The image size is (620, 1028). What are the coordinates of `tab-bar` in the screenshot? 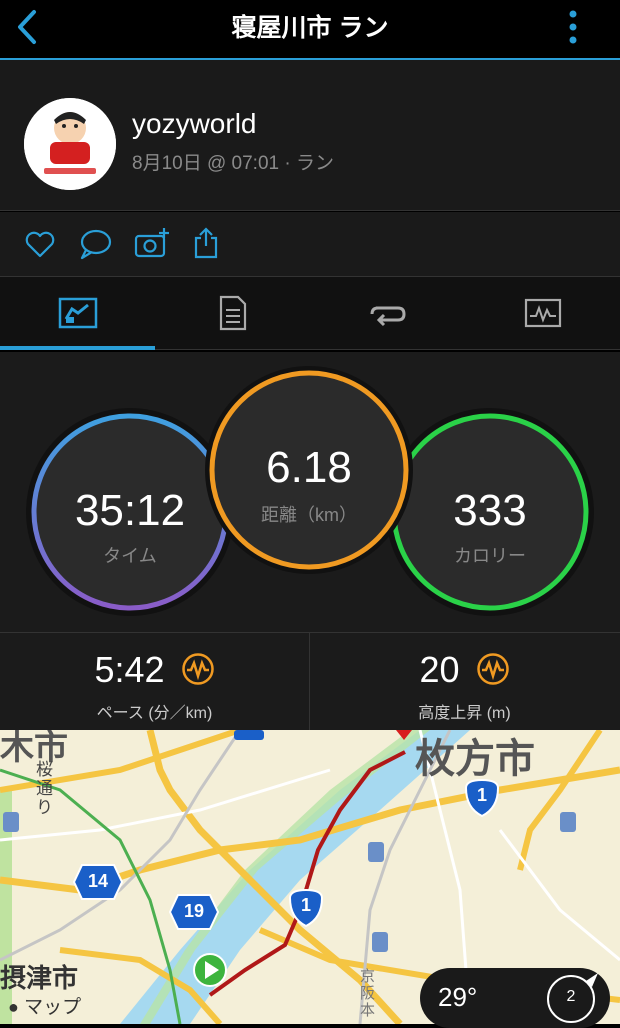 It's located at (310, 313).